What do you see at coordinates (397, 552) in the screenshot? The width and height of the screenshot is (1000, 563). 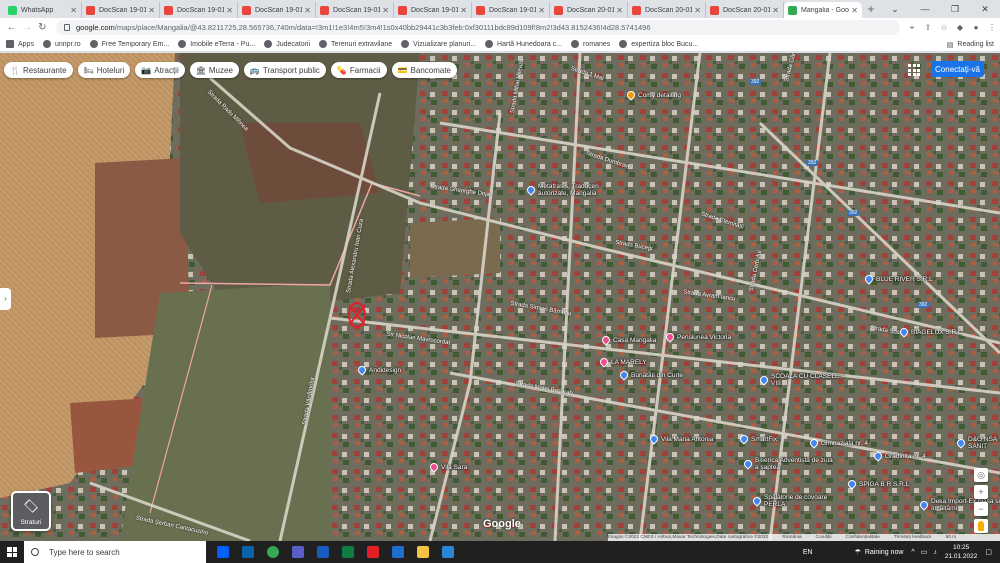 I see `app-taskbar-icon` at bounding box center [397, 552].